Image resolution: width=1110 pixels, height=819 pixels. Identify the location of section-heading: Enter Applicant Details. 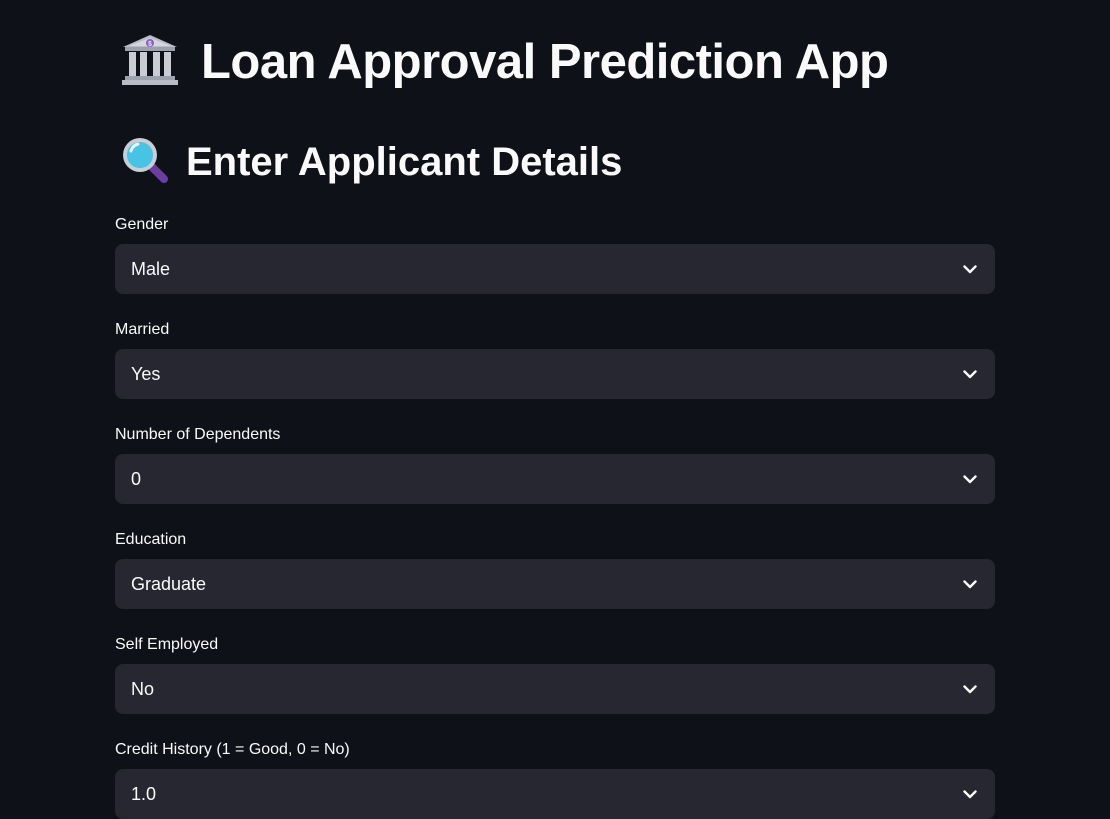
(371, 162).